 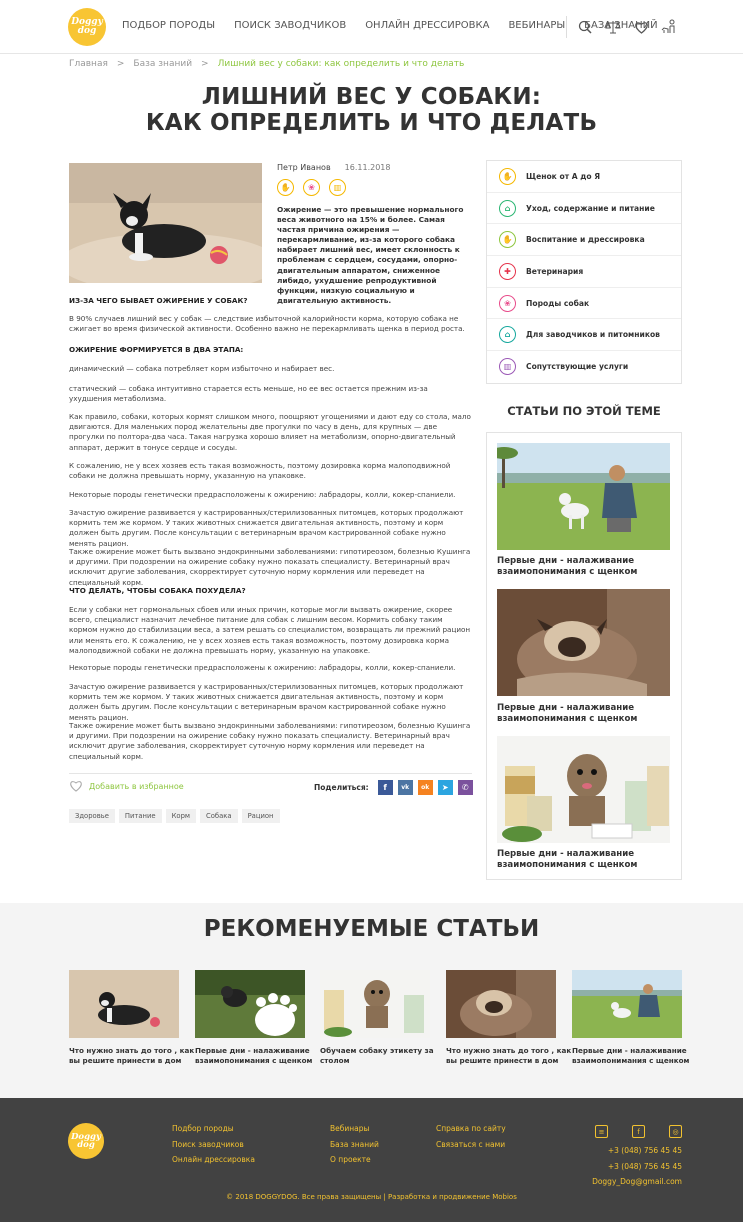 What do you see at coordinates (371, 929) in the screenshot?
I see `recommended-title: РЕКОМЕНУЕМЫЕ СТАТЬИ` at bounding box center [371, 929].